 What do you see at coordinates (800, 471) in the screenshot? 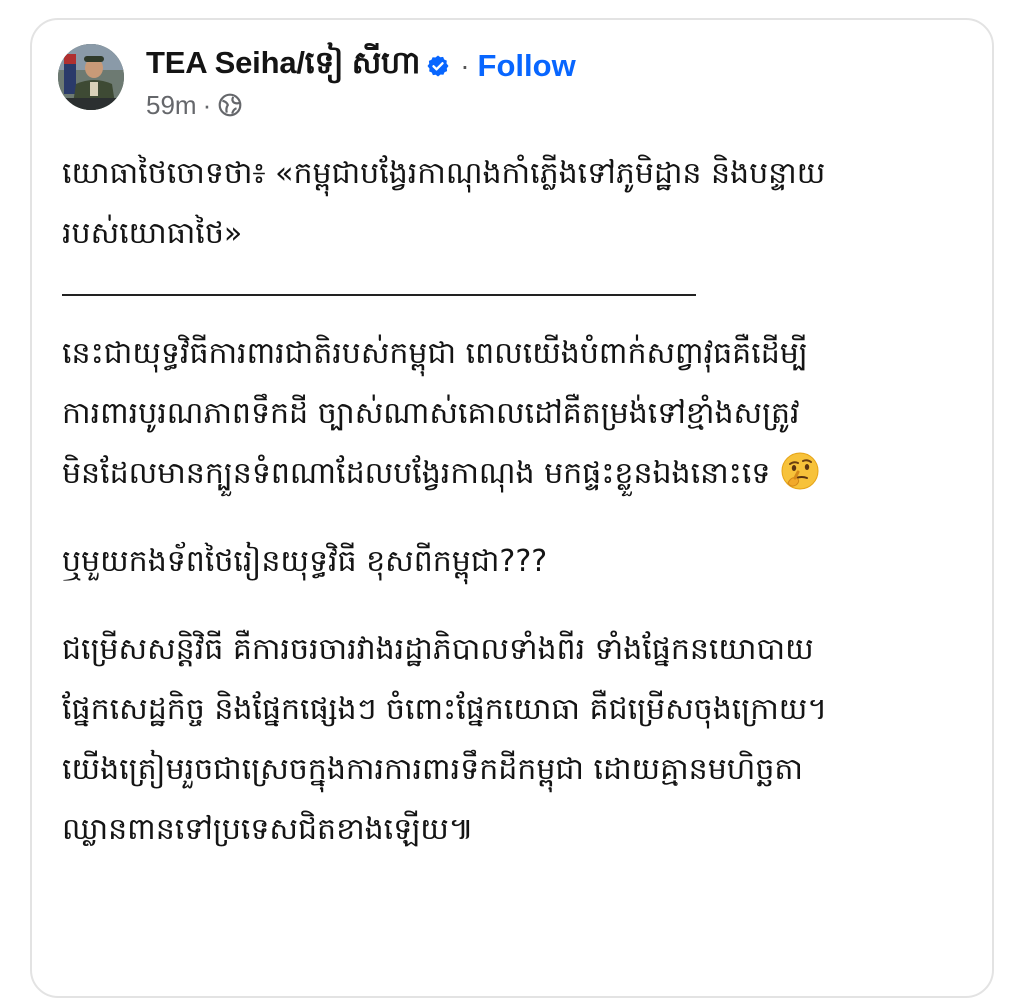
I see `thinking-face-emoji` at bounding box center [800, 471].